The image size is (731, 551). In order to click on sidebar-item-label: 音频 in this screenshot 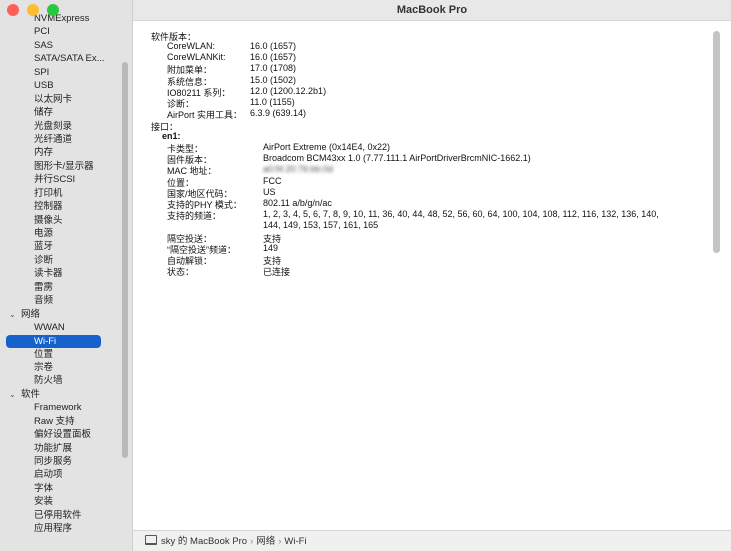, I will do `click(44, 301)`.